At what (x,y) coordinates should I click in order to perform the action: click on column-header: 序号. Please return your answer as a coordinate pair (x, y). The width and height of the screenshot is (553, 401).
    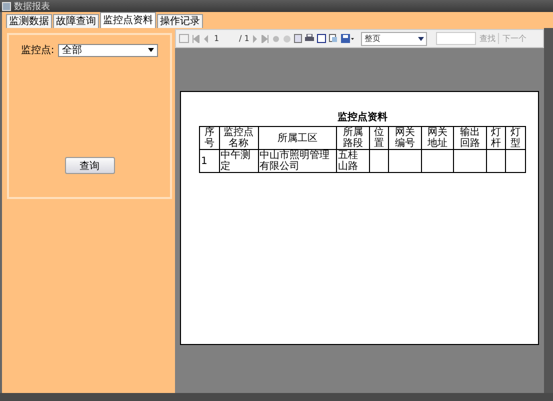
    Looking at the image, I should click on (210, 138).